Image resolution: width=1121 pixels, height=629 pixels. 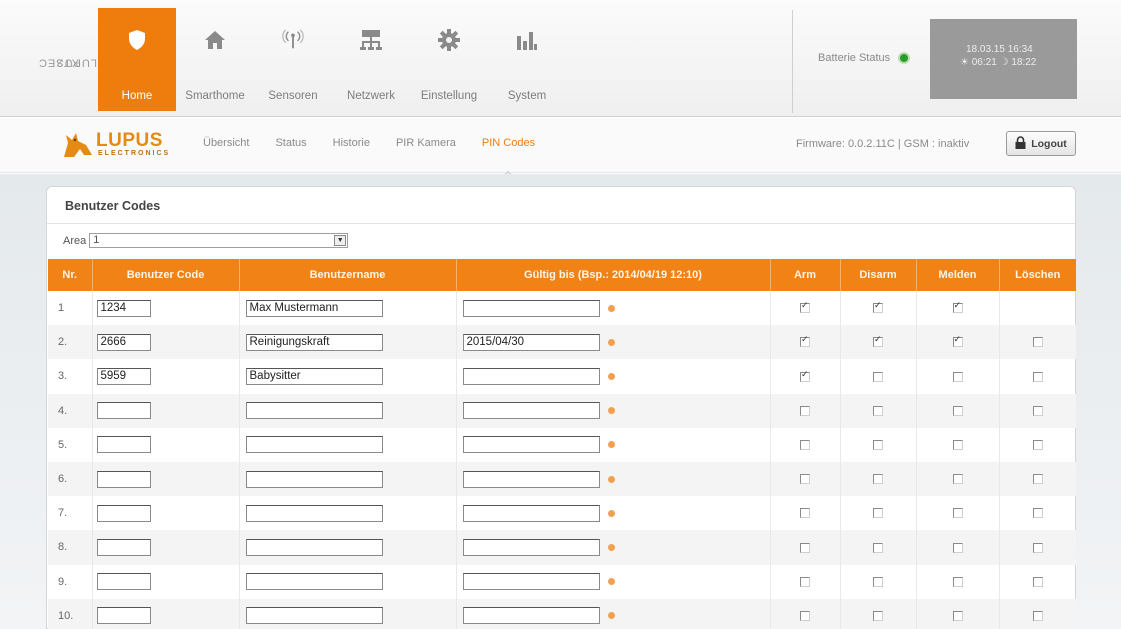 What do you see at coordinates (314, 376) in the screenshot?
I see `user-name-input: Babysitter` at bounding box center [314, 376].